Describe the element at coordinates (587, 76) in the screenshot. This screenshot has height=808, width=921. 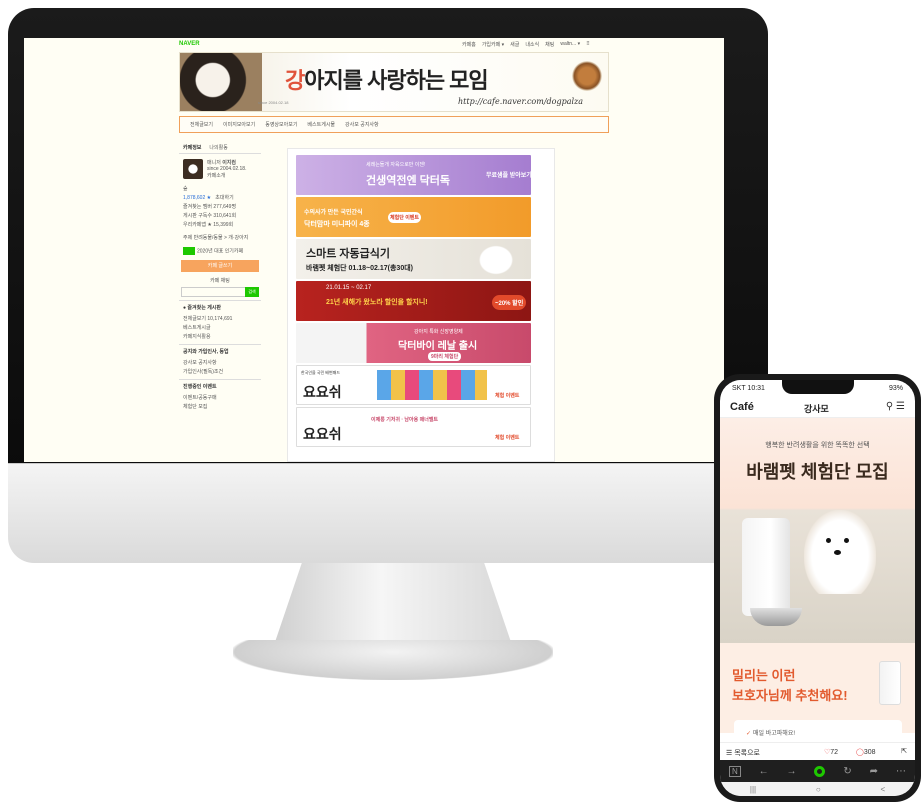
I see `fox-dog-photo` at that location.